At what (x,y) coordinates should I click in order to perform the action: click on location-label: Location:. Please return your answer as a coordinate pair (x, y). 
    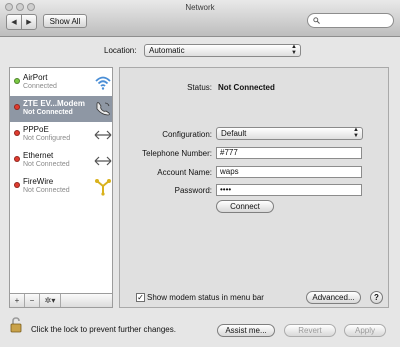
    Looking at the image, I should click on (120, 50).